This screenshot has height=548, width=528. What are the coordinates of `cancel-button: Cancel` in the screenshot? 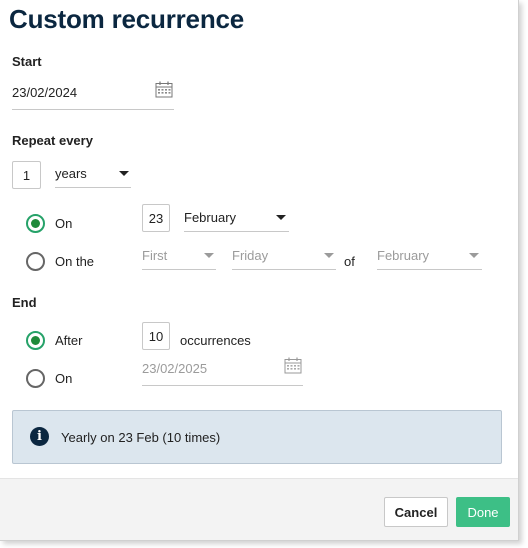 It's located at (416, 512).